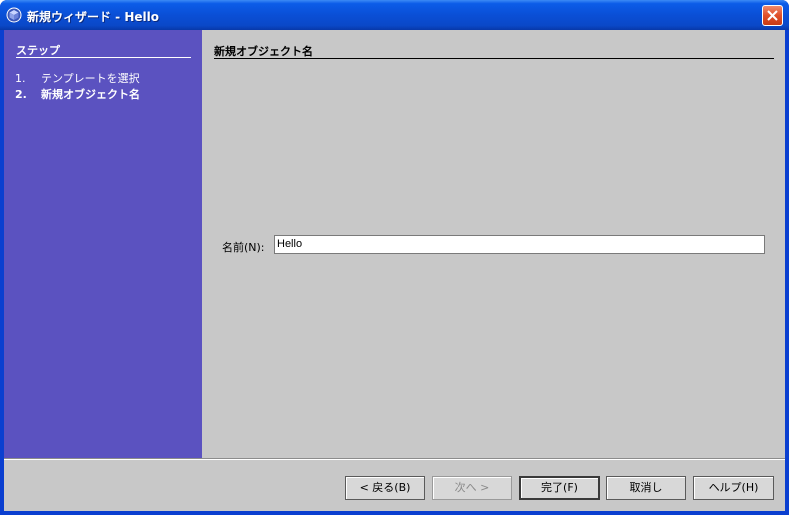  Describe the element at coordinates (394, 459) in the screenshot. I see `button-separator` at that location.